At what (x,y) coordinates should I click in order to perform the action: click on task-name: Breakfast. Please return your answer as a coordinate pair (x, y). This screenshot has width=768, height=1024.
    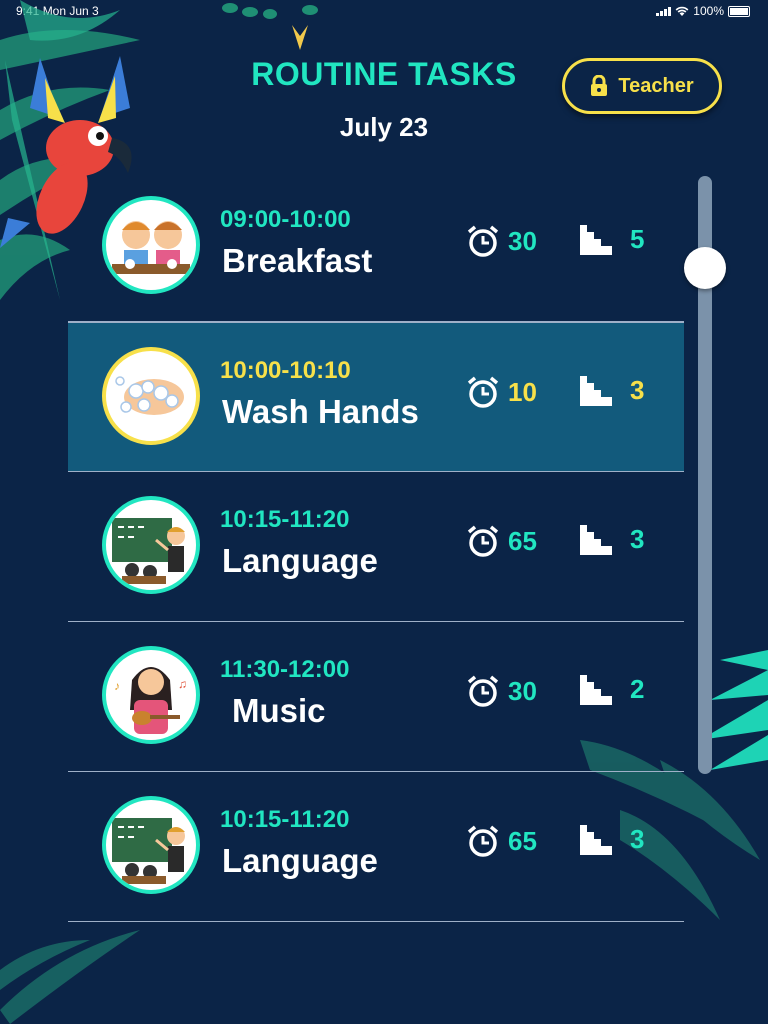
    Looking at the image, I should click on (297, 260).